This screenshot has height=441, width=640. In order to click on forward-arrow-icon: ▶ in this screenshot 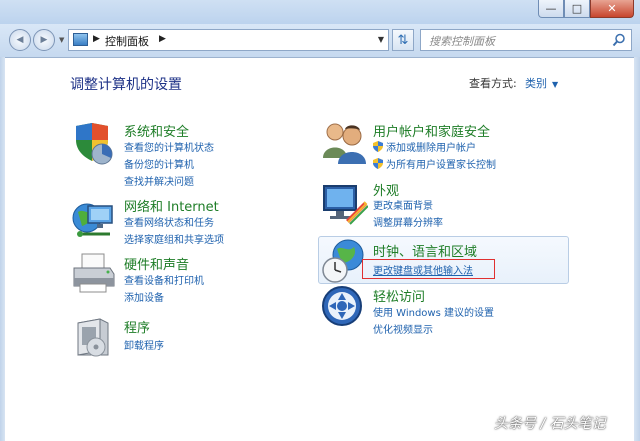, I will do `click(44, 40)`.